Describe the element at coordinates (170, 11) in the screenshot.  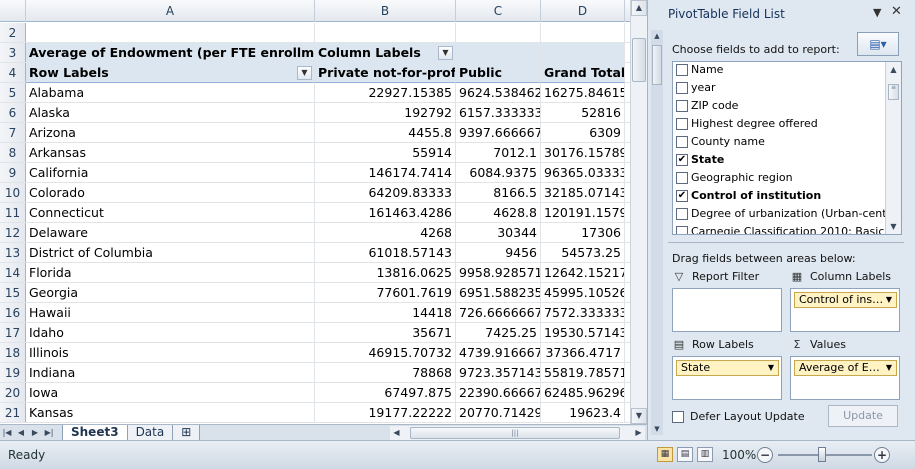
I see `column-header-a: A` at that location.